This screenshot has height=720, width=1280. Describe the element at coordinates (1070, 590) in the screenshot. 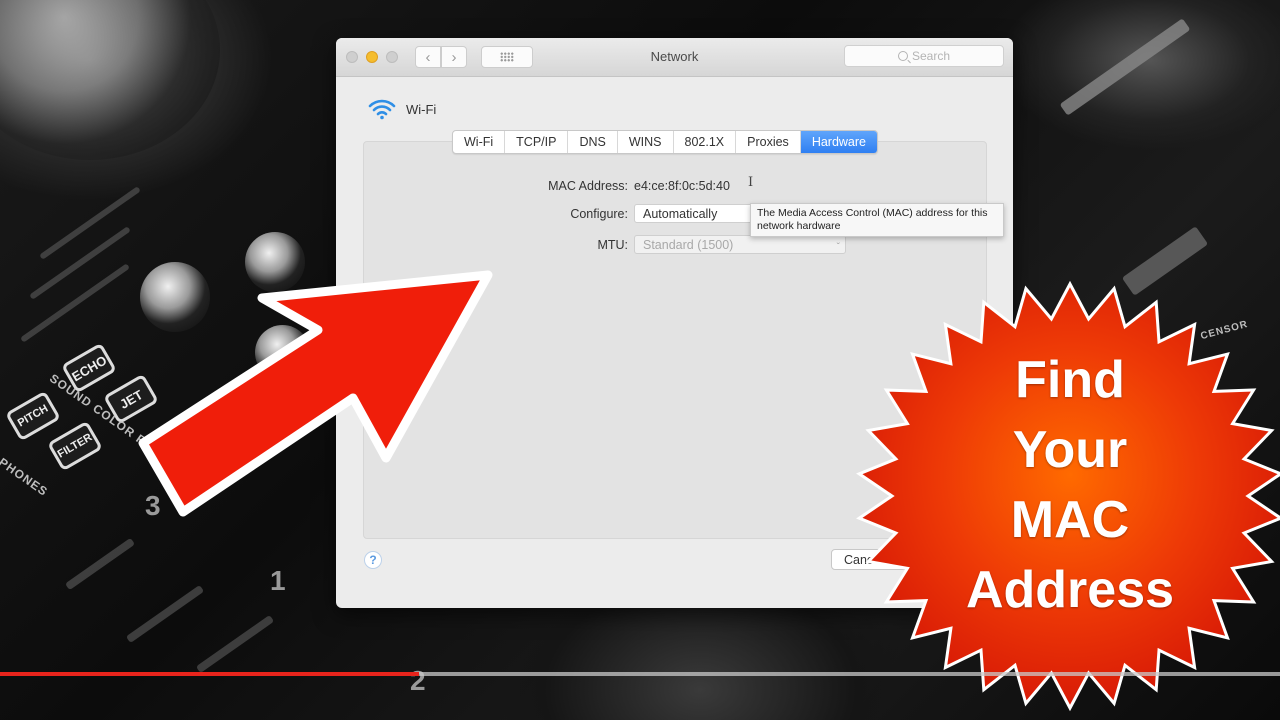

I see `badge-line: Address` at that location.